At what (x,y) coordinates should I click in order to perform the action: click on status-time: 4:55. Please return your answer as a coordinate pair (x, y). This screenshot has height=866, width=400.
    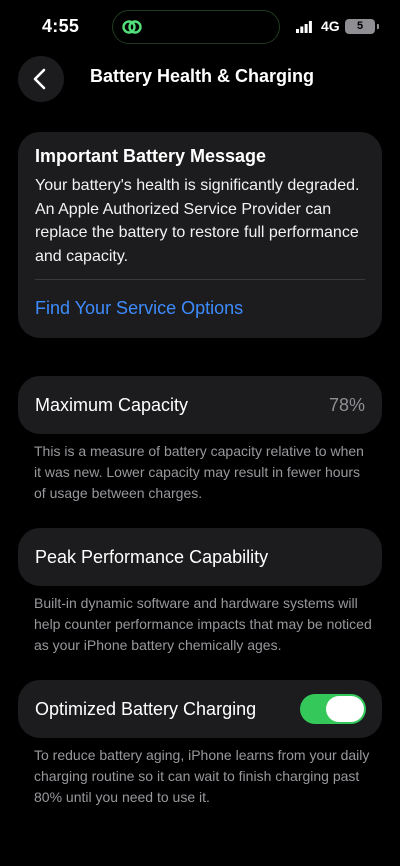
    Looking at the image, I should click on (61, 26).